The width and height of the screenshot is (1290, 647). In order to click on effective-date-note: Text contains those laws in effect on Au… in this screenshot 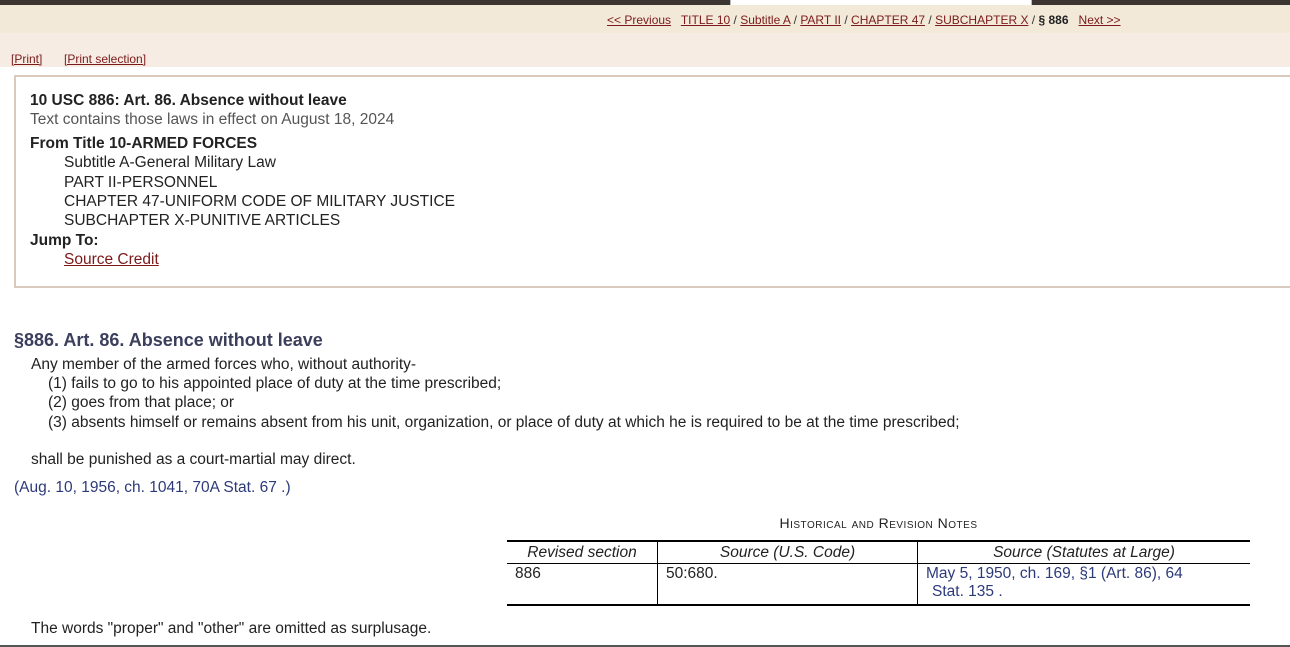, I will do `click(212, 120)`.